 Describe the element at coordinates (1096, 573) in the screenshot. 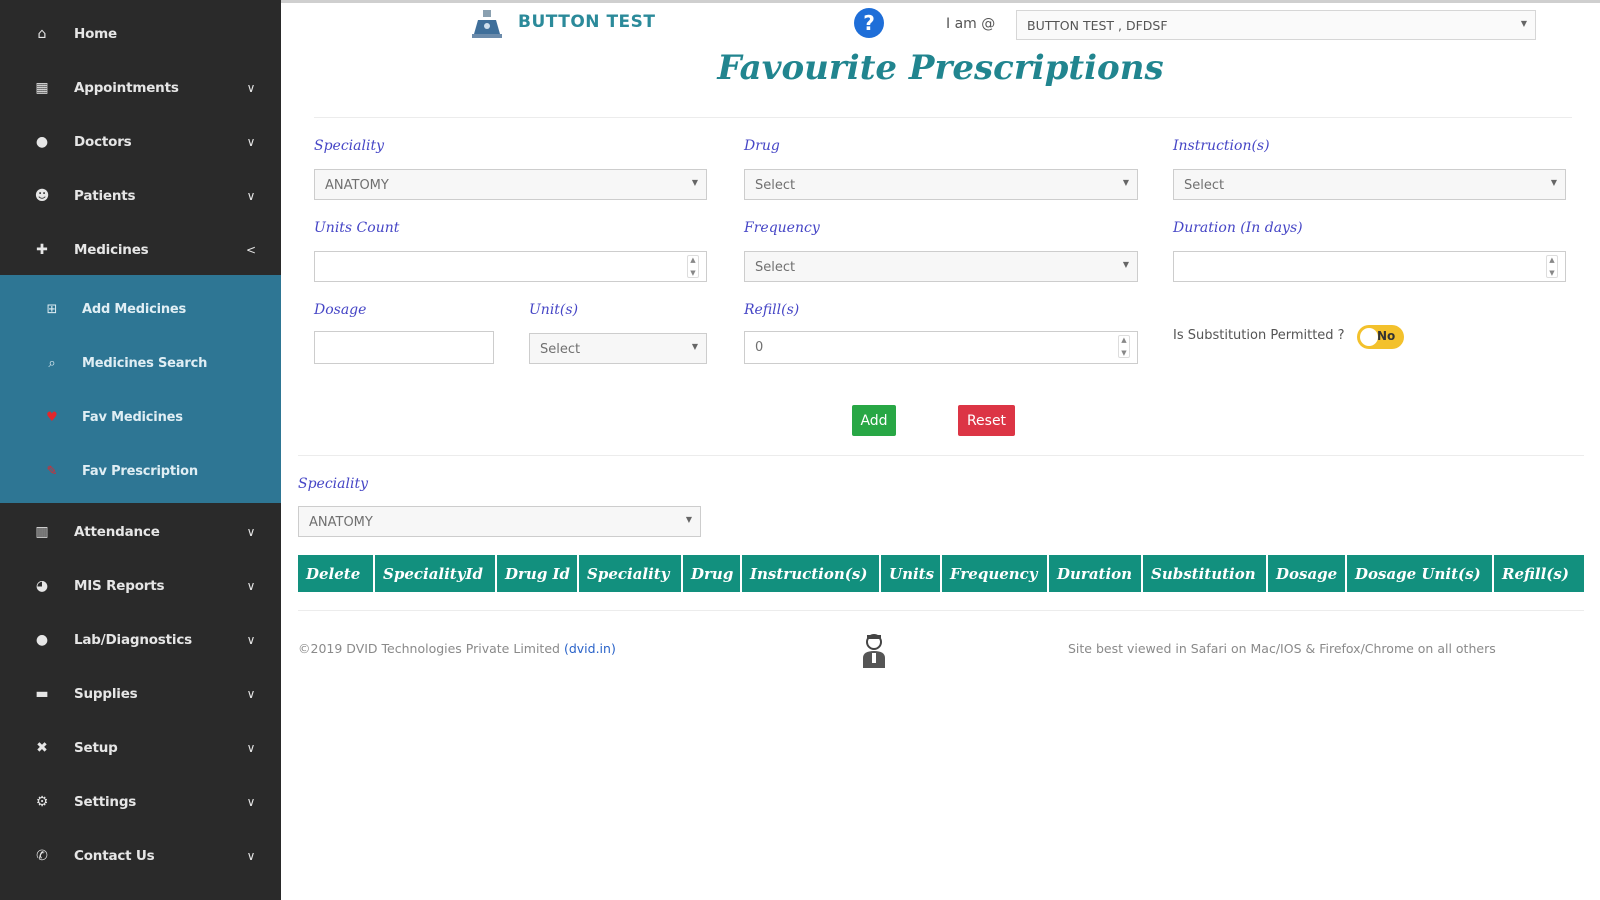

I see `column-header: Duration` at that location.